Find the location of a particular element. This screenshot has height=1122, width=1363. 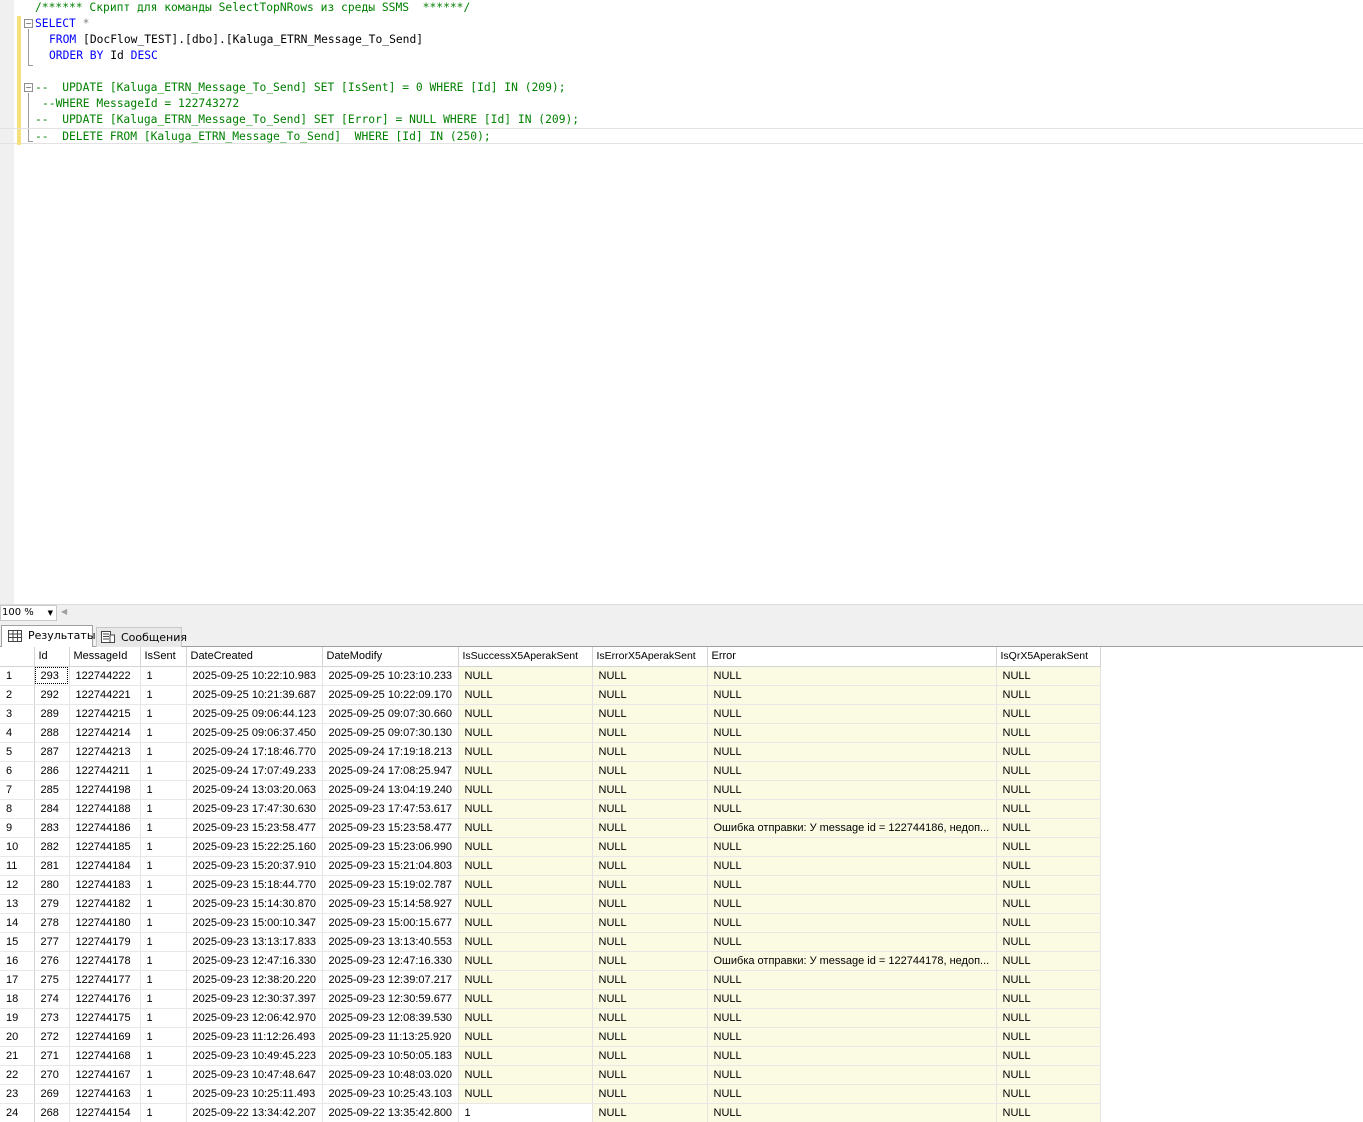

chevron-down-icon: ▼ is located at coordinates (50, 613).